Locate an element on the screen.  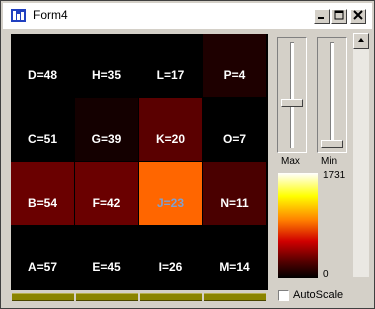
heatmap-cell: B=54 is located at coordinates (42, 193).